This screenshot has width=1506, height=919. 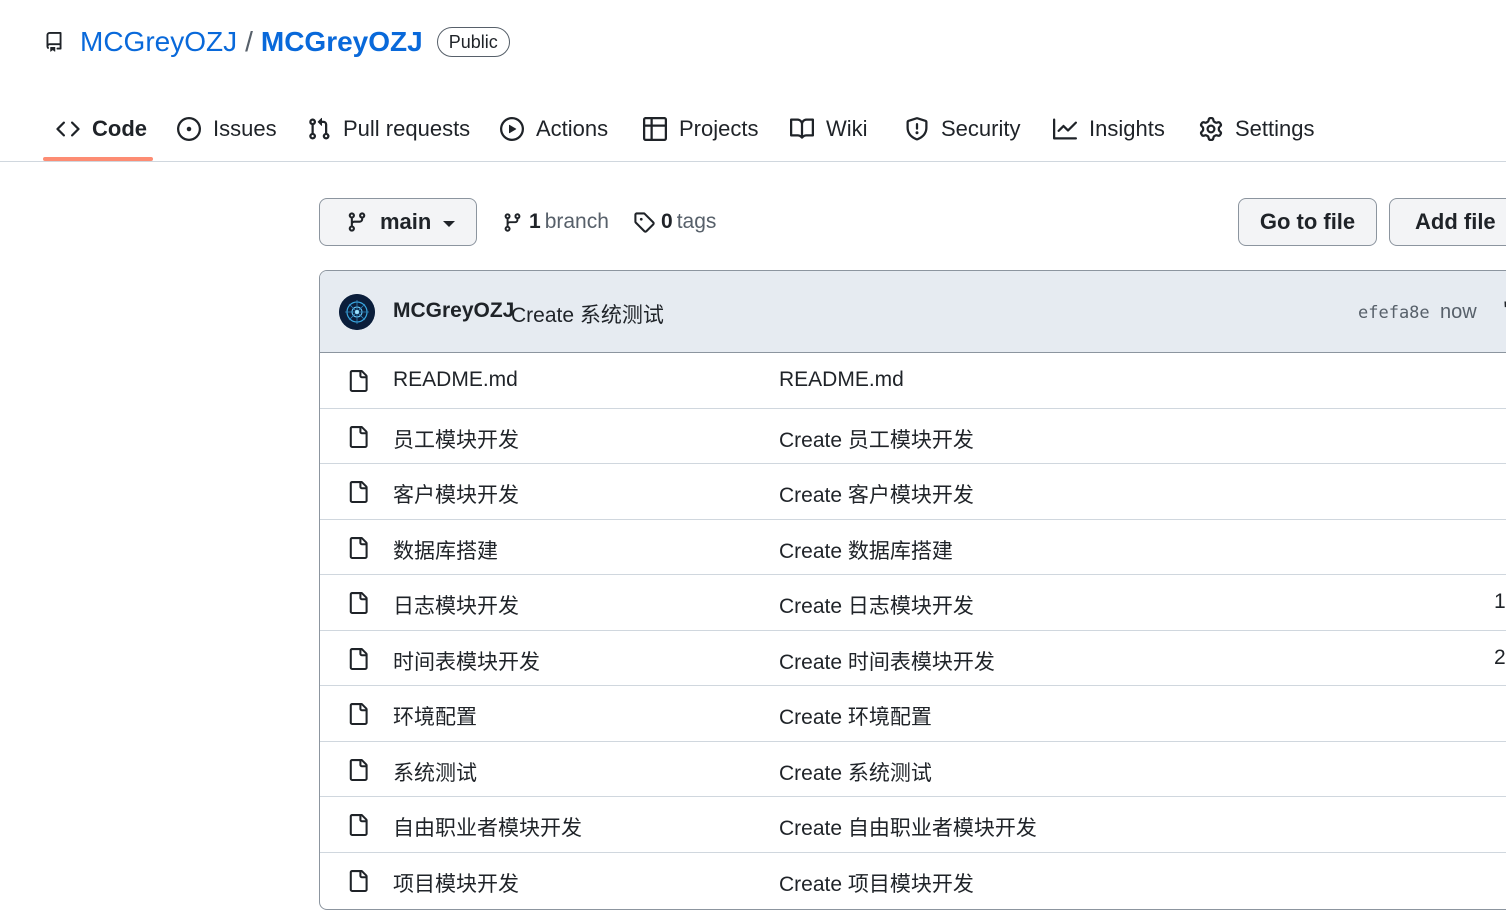 What do you see at coordinates (98, 159) in the screenshot?
I see `active-tab-underline` at bounding box center [98, 159].